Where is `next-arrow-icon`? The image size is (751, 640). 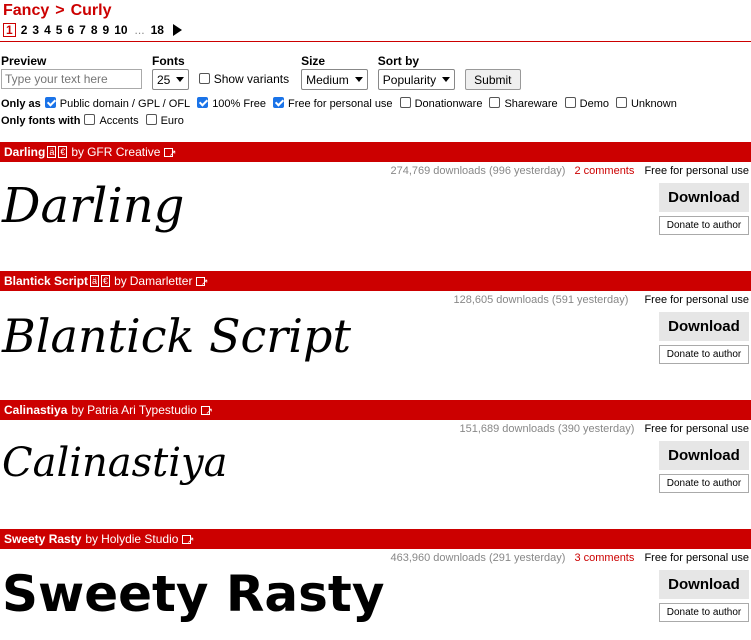 next-arrow-icon is located at coordinates (177, 30).